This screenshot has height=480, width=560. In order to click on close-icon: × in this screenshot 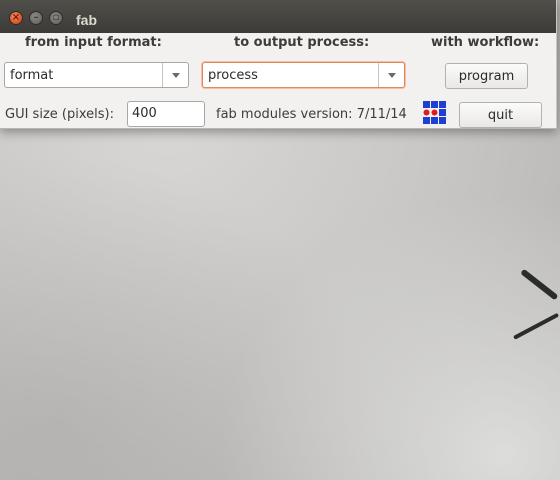, I will do `click(16, 17)`.